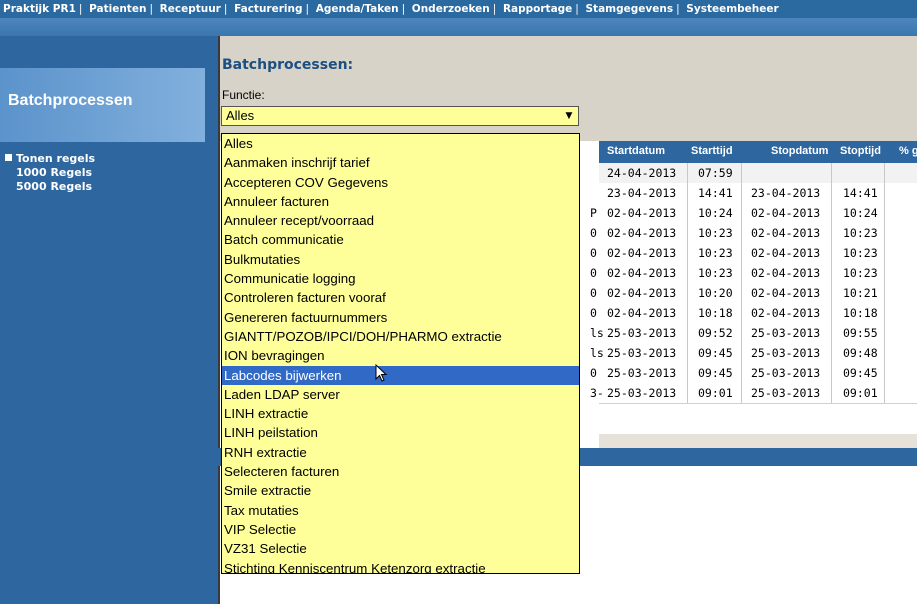 This screenshot has width=917, height=604. I want to click on dropdown-option: ION bevragingen, so click(400, 355).